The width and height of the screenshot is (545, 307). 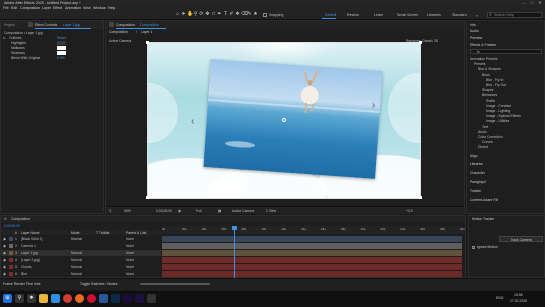 I want to click on comp-tab-name: Composition, so click(x=149, y=25).